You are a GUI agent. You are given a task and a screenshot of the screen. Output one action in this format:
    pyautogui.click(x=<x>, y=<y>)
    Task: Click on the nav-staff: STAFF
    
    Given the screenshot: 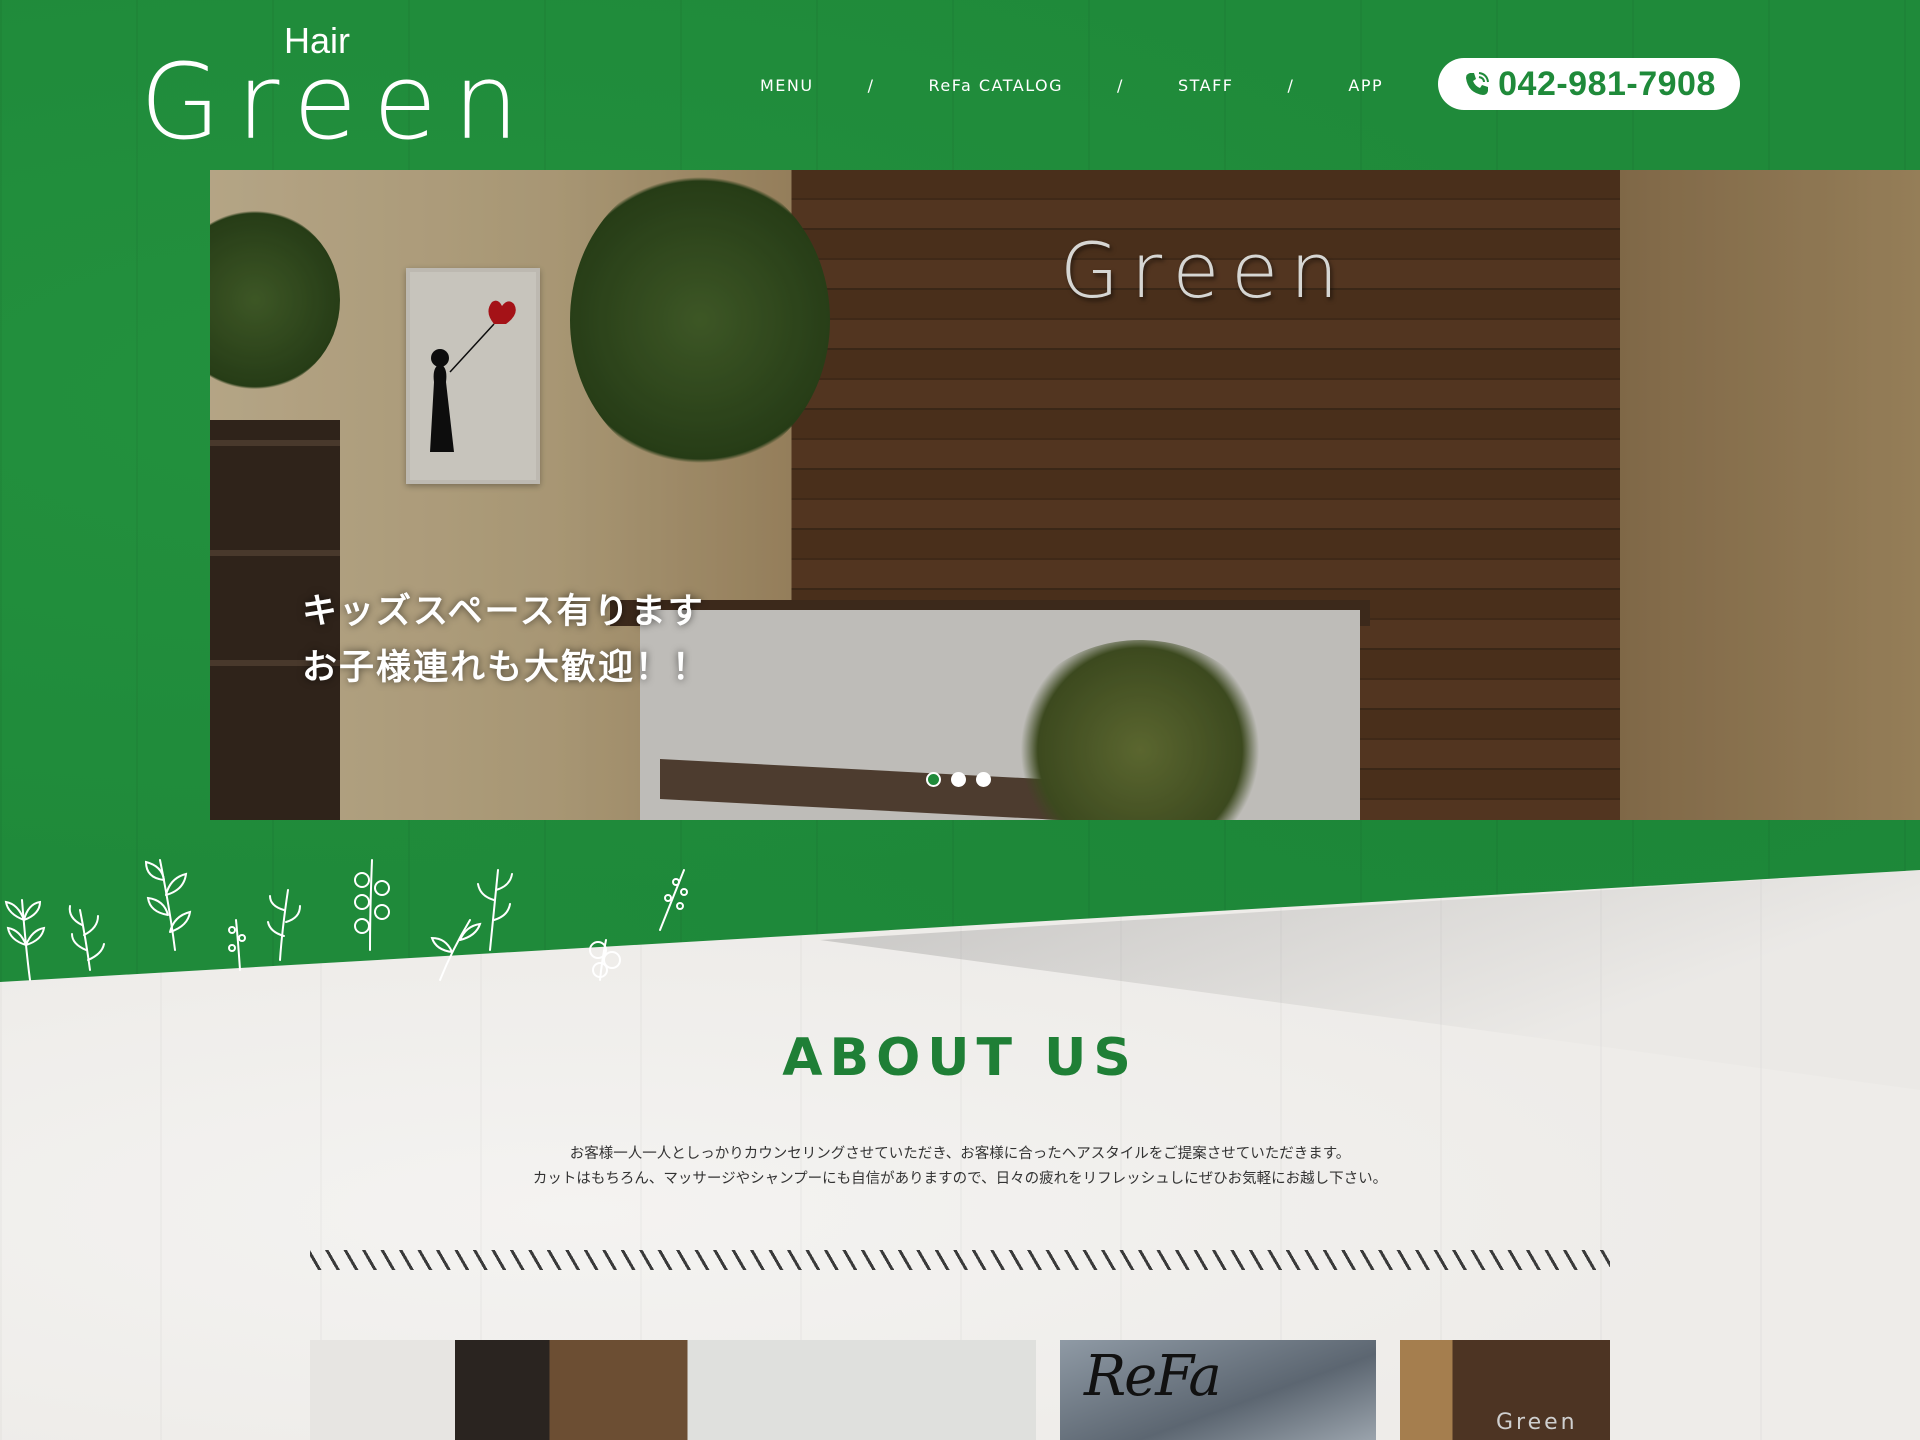 What is the action you would take?
    pyautogui.click(x=1206, y=85)
    